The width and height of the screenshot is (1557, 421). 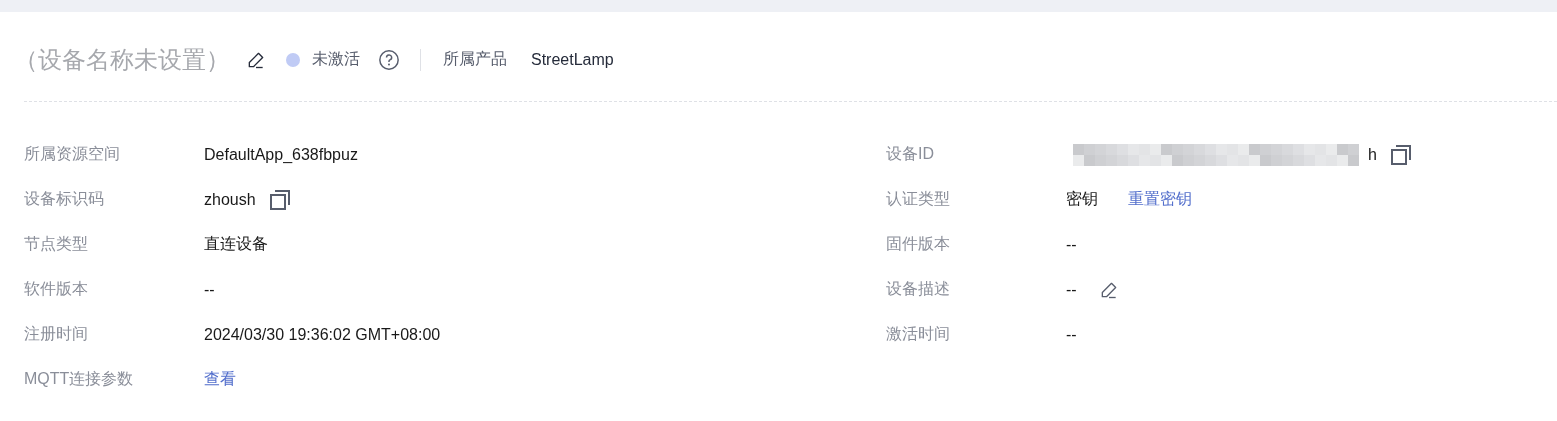 What do you see at coordinates (572, 59) in the screenshot?
I see `product-name: StreetLamp` at bounding box center [572, 59].